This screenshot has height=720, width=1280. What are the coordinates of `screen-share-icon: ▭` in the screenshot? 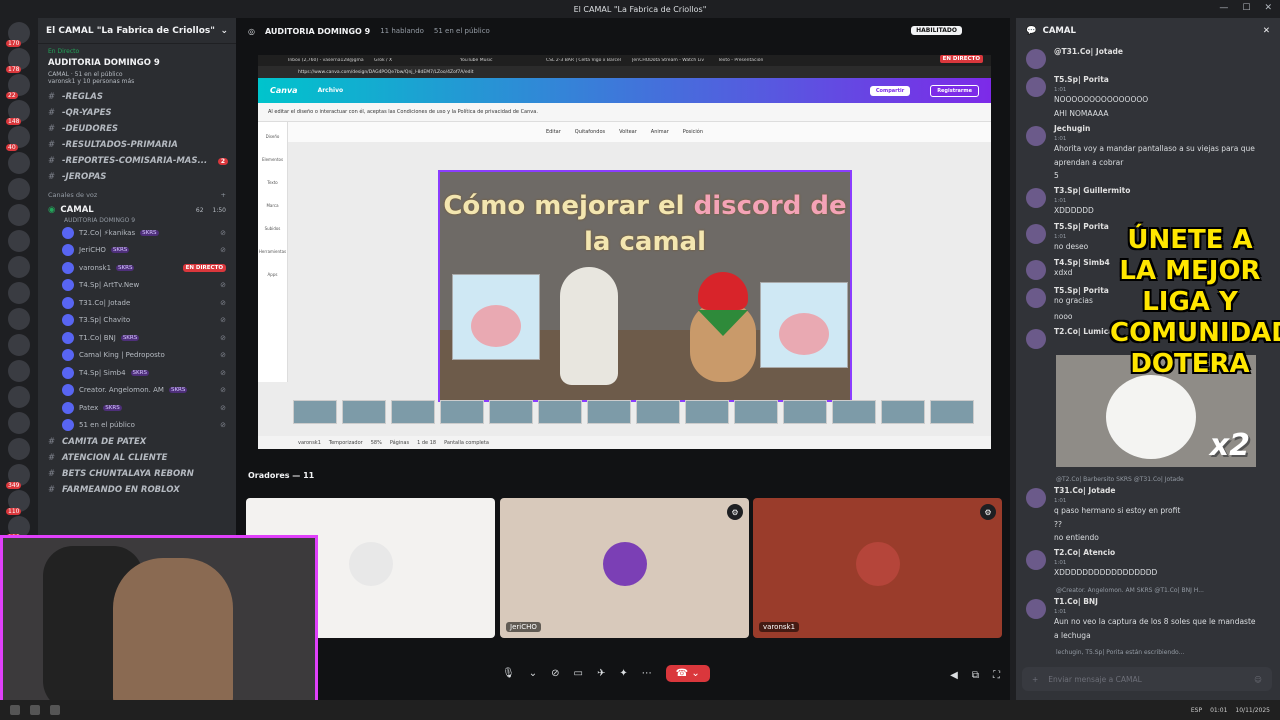 It's located at (577, 673).